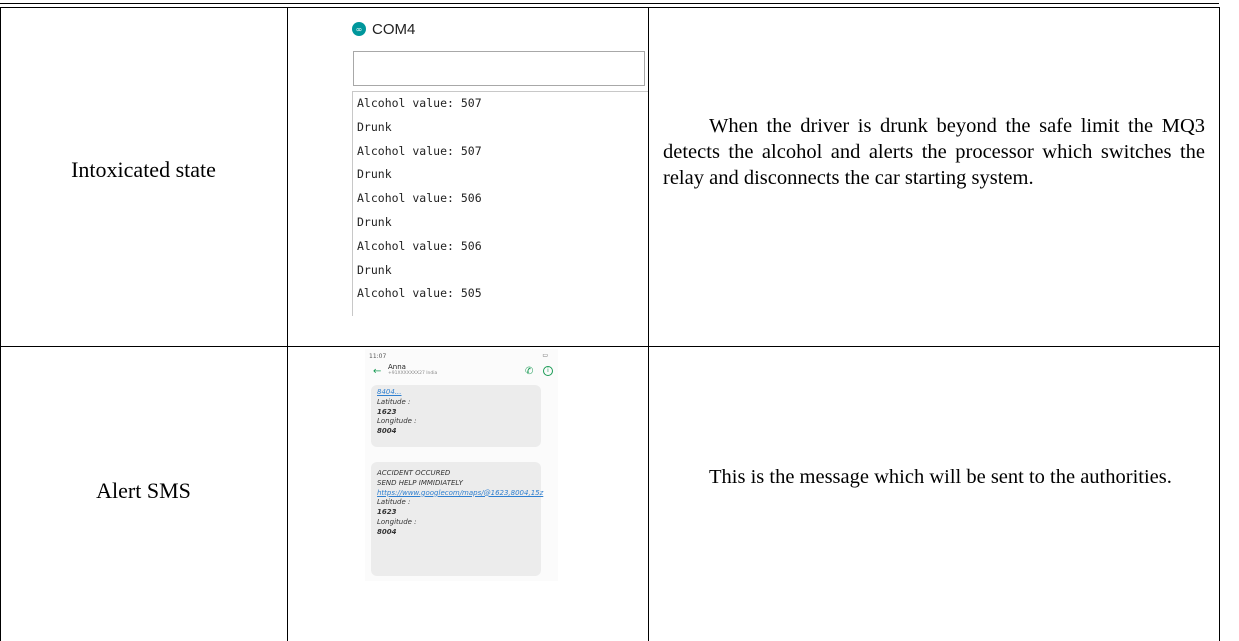 The height and width of the screenshot is (641, 1239). Describe the element at coordinates (143, 169) in the screenshot. I see `row-label-intoxicated: Intoxicated state` at that location.